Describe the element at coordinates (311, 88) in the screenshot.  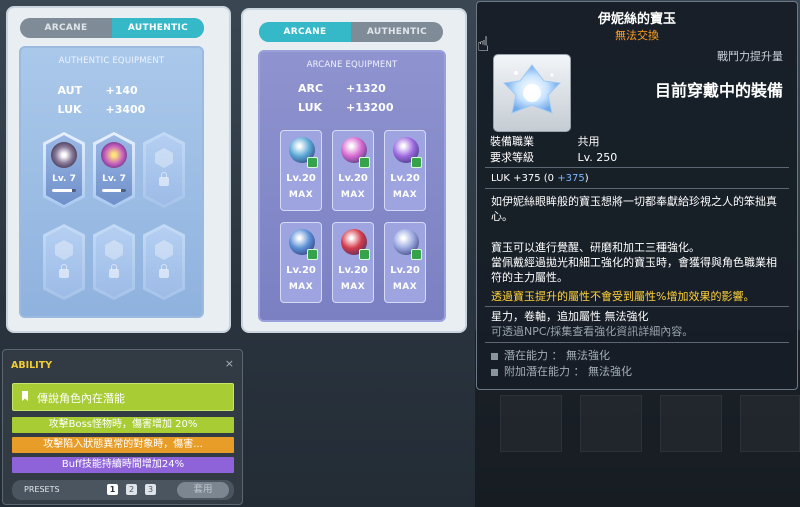
I see `stat-name: ARC` at that location.